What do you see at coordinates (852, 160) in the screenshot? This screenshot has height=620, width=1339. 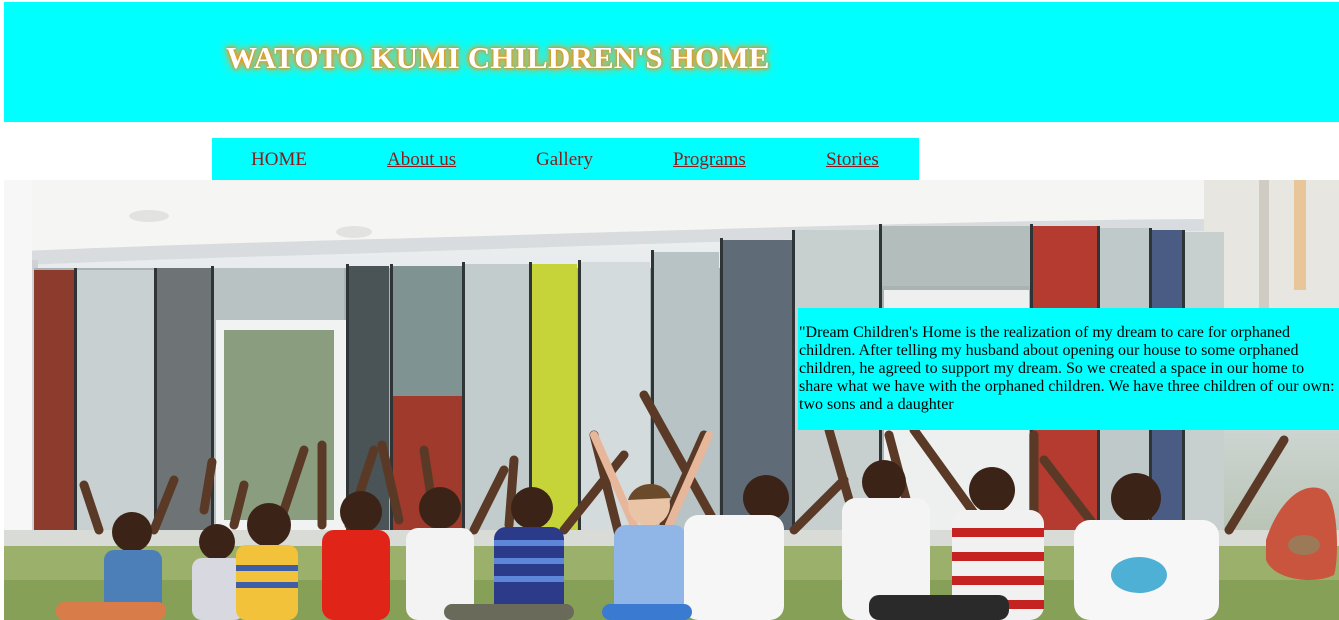 I see `nav-stories-link: Stories` at bounding box center [852, 160].